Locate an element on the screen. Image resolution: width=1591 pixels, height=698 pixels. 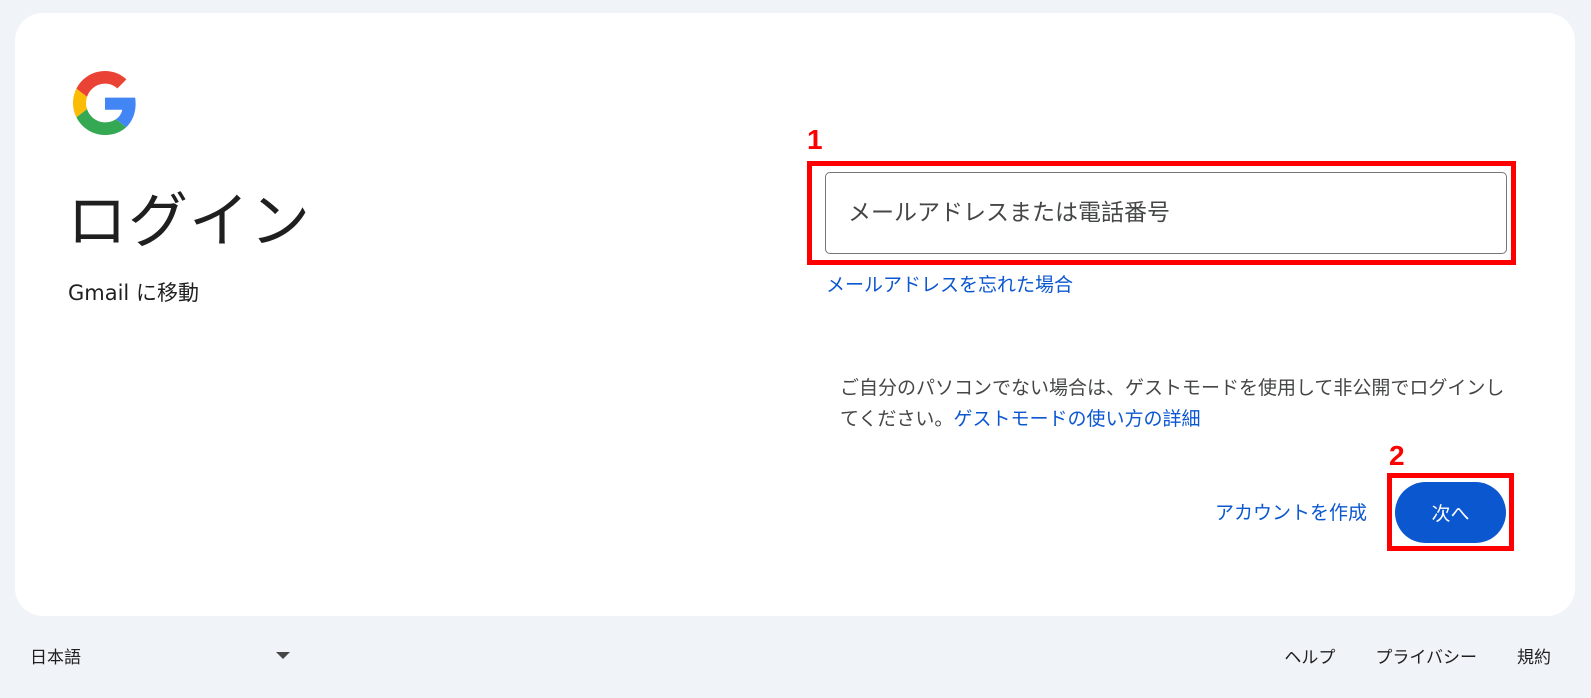
page-title: ログイン is located at coordinates (189, 222).